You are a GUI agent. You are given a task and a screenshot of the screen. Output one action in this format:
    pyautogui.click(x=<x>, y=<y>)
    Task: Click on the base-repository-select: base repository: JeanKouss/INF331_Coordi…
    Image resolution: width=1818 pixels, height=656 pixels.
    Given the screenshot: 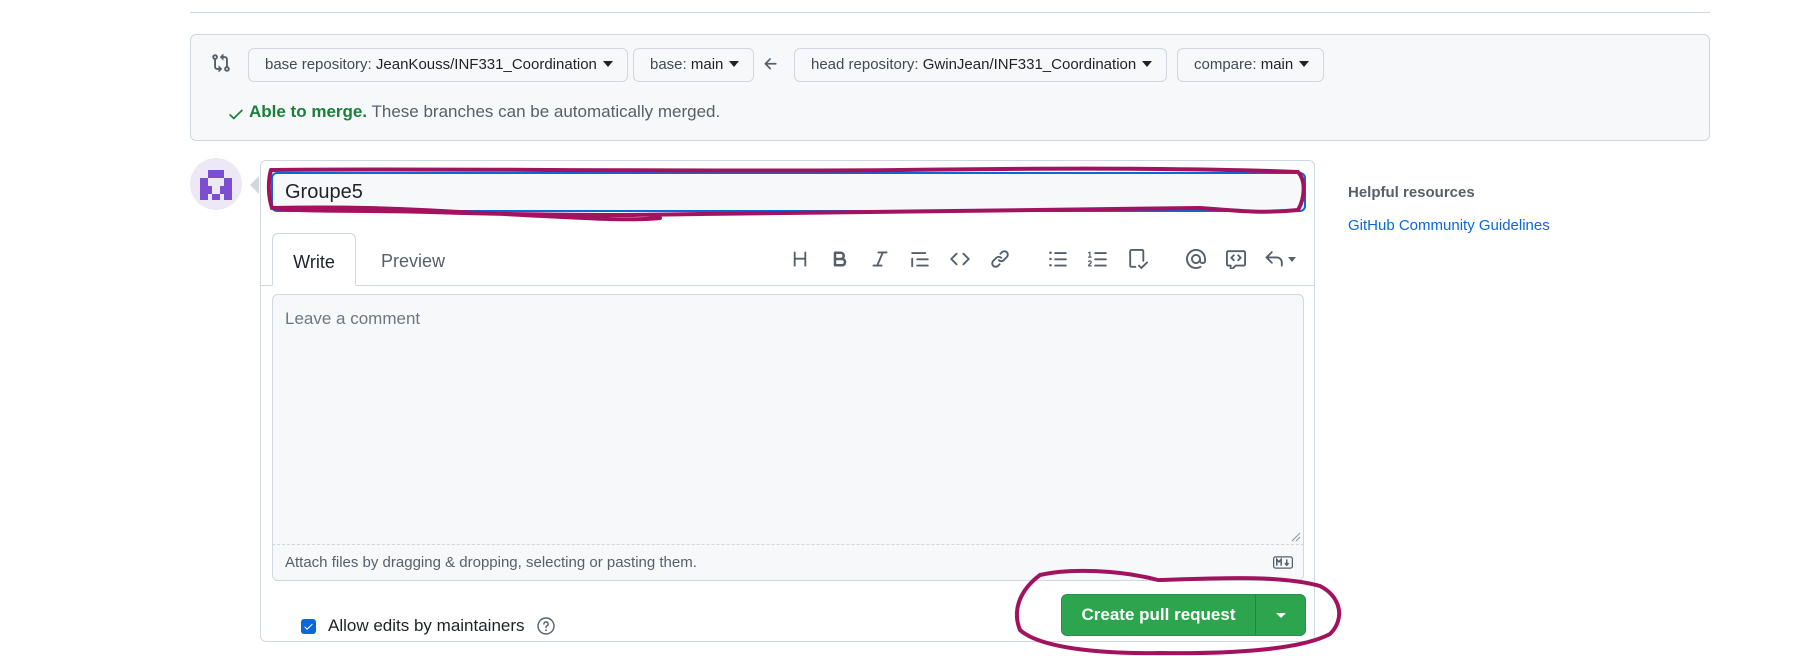 What is the action you would take?
    pyautogui.click(x=438, y=65)
    